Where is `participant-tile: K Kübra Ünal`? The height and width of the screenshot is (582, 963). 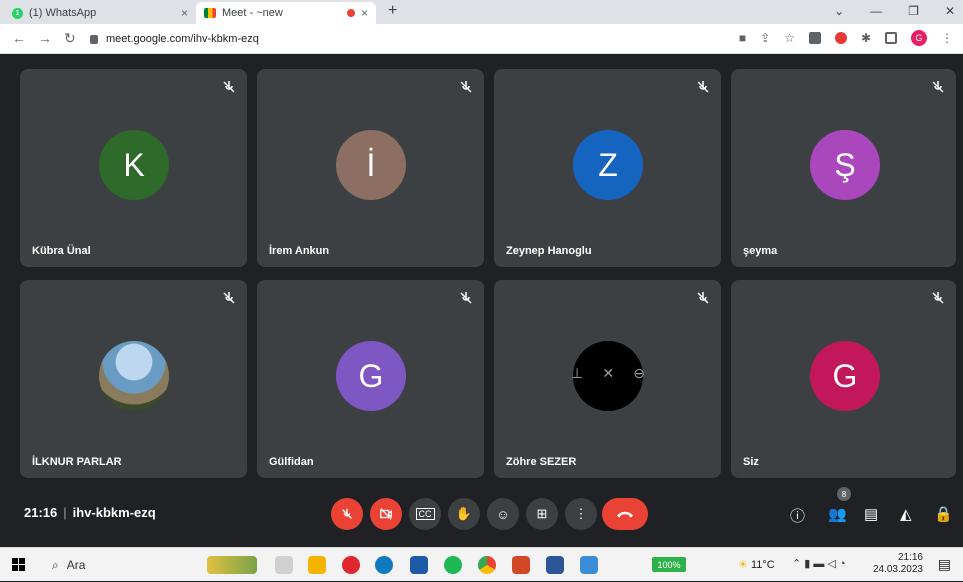
participant-tile: K Kübra Ünal is located at coordinates (133, 168).